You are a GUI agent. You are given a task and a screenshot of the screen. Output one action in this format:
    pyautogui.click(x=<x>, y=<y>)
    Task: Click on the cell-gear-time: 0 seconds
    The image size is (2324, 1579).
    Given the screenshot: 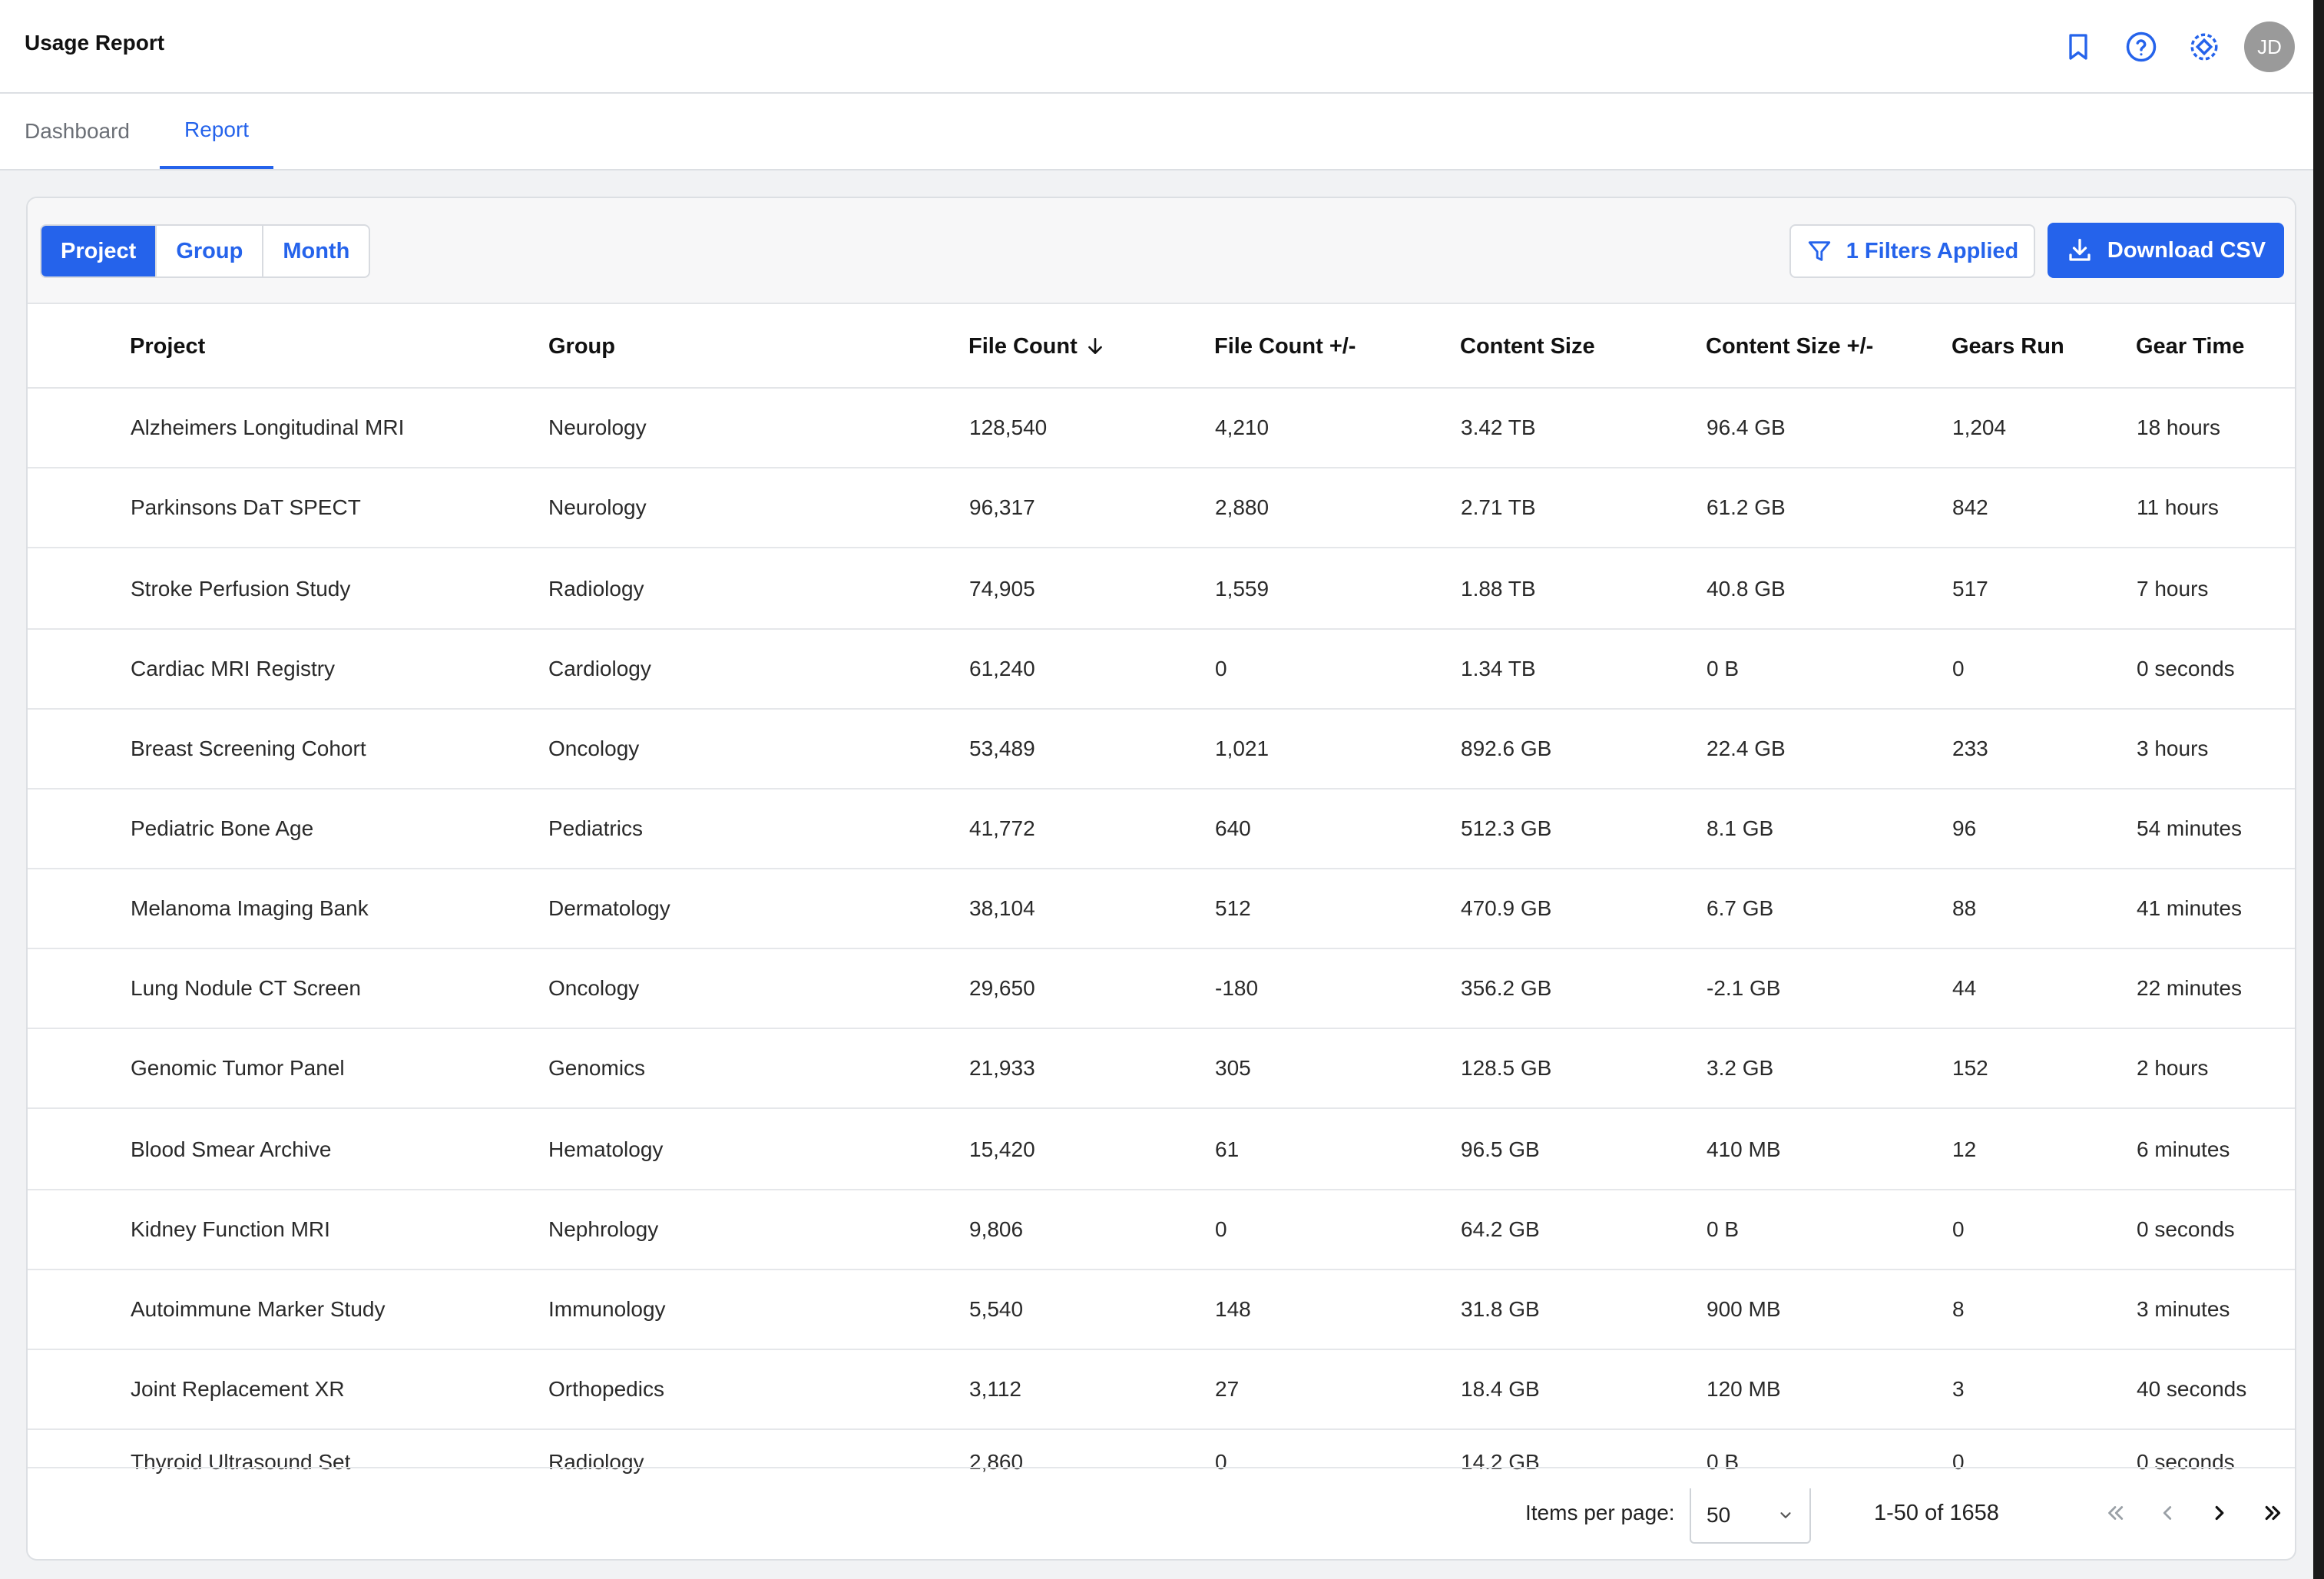 What is the action you would take?
    pyautogui.click(x=2186, y=1229)
    